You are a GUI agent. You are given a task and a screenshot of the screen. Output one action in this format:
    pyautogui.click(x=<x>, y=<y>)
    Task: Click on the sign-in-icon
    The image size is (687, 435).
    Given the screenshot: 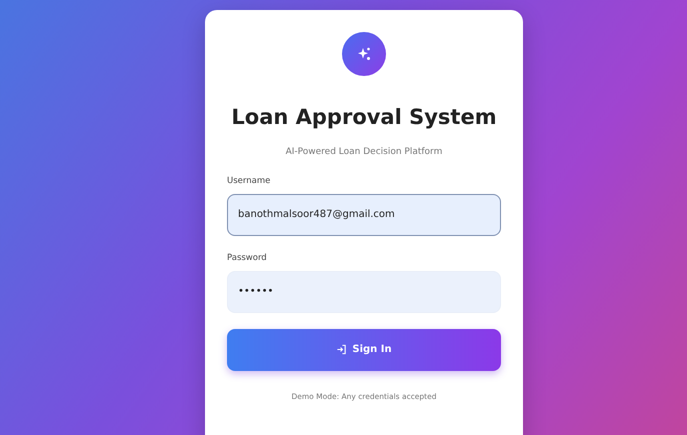 What is the action you would take?
    pyautogui.click(x=342, y=349)
    